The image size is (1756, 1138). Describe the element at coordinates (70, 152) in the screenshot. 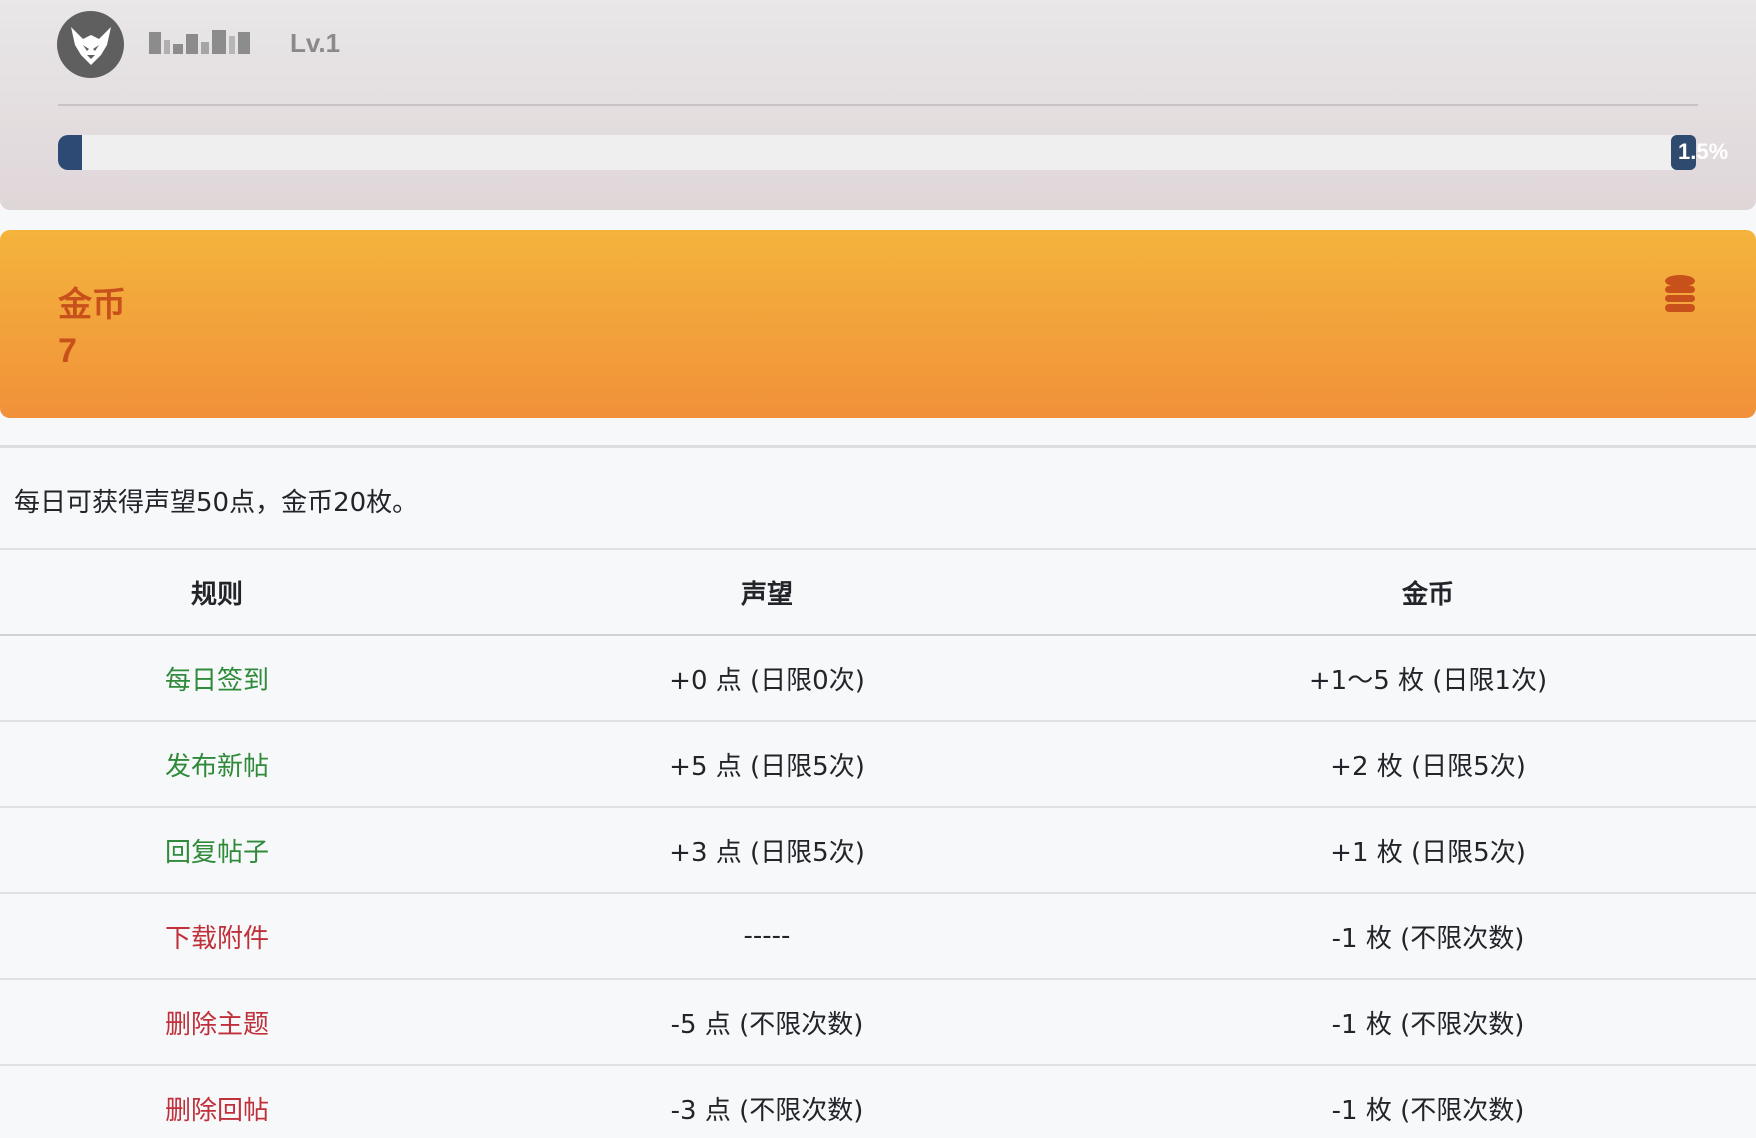

I see `level-progress-fill` at that location.